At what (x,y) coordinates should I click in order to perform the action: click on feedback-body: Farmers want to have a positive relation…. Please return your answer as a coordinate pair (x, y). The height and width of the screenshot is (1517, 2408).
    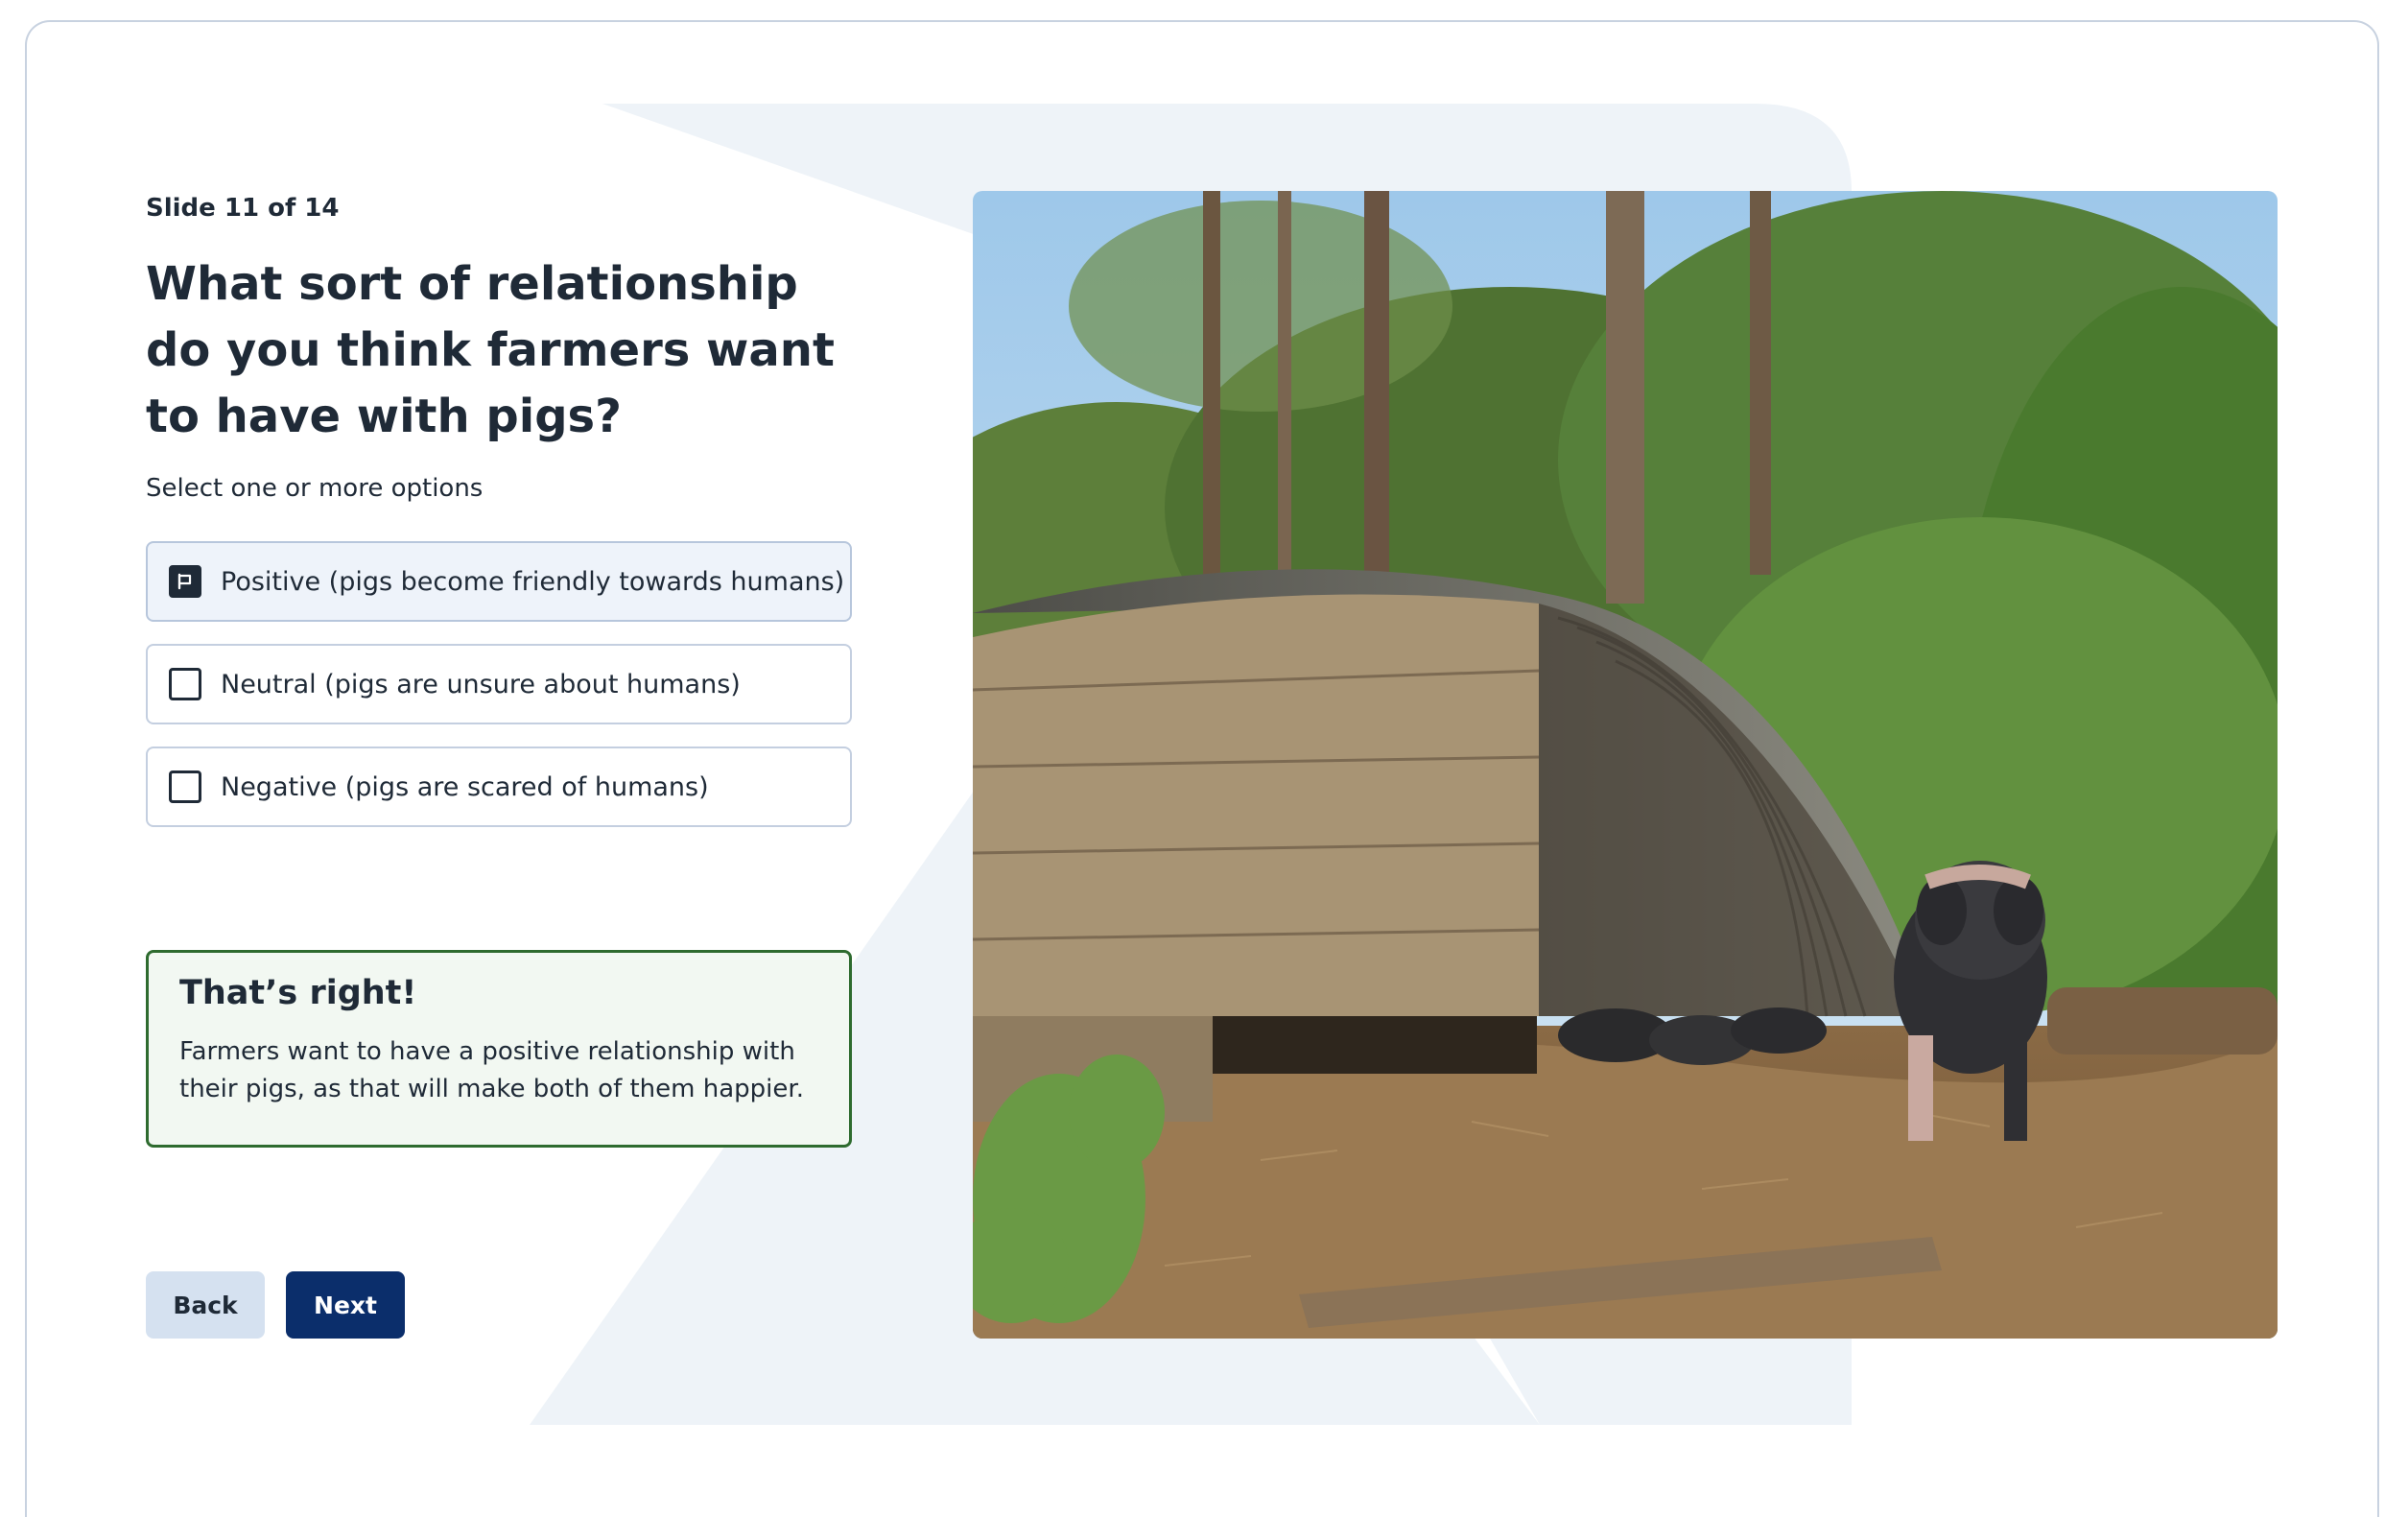
    Looking at the image, I should click on (491, 1070).